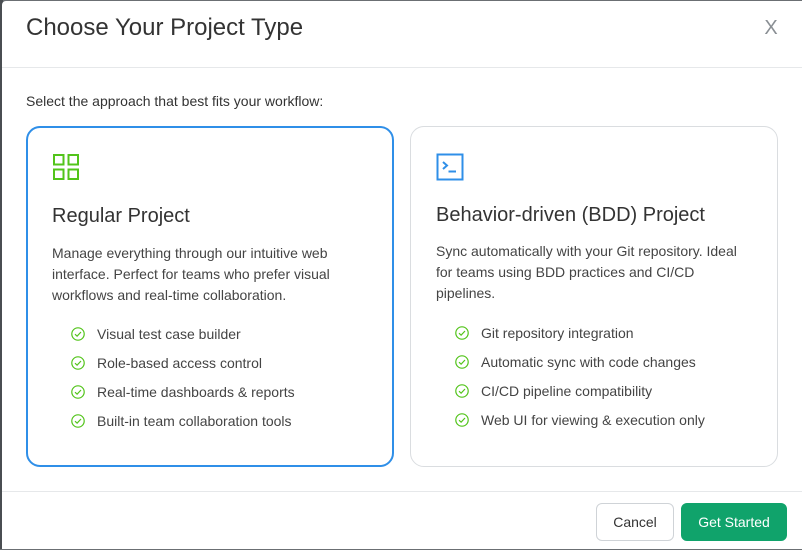 The image size is (802, 550). Describe the element at coordinates (570, 215) in the screenshot. I see `card-title: Behavior-driven (BDD) Project` at that location.